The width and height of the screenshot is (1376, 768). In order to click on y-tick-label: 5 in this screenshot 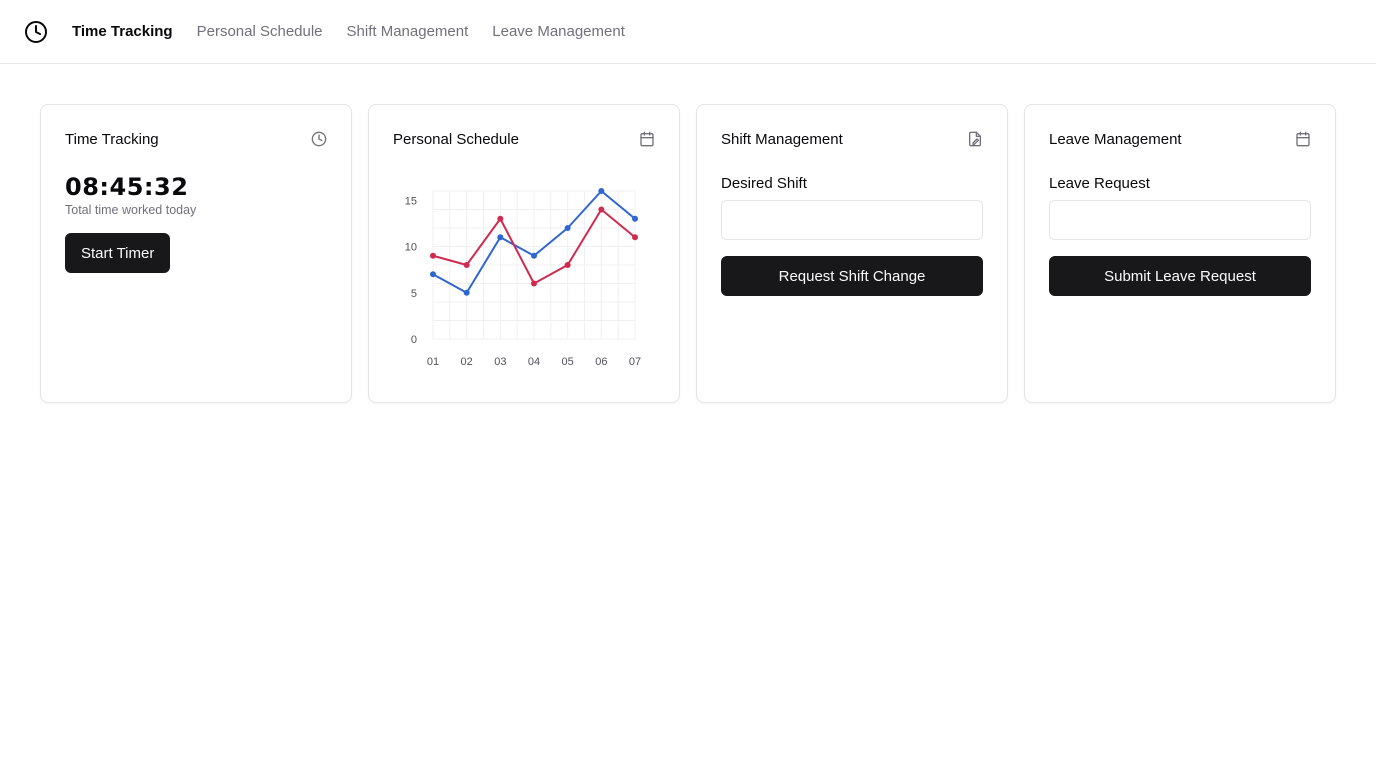, I will do `click(414, 294)`.